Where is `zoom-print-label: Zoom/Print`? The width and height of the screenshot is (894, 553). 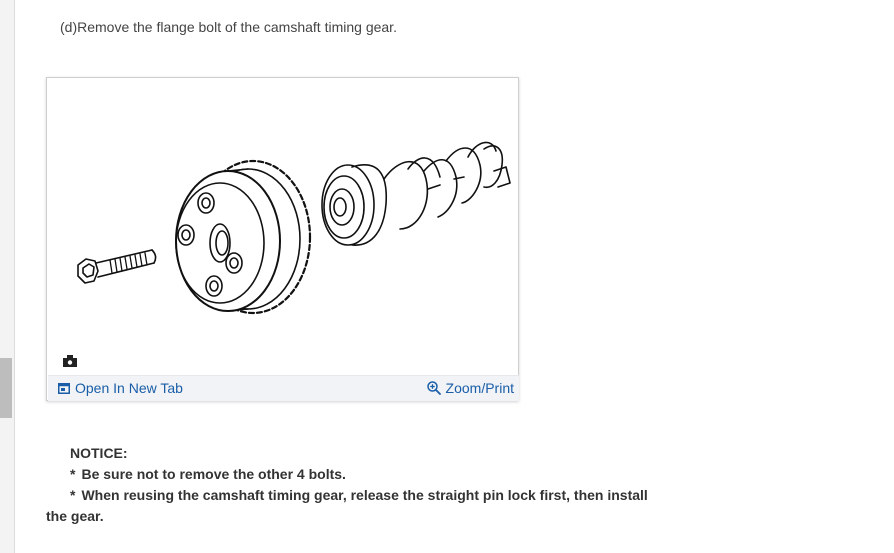 zoom-print-label: Zoom/Print is located at coordinates (479, 388).